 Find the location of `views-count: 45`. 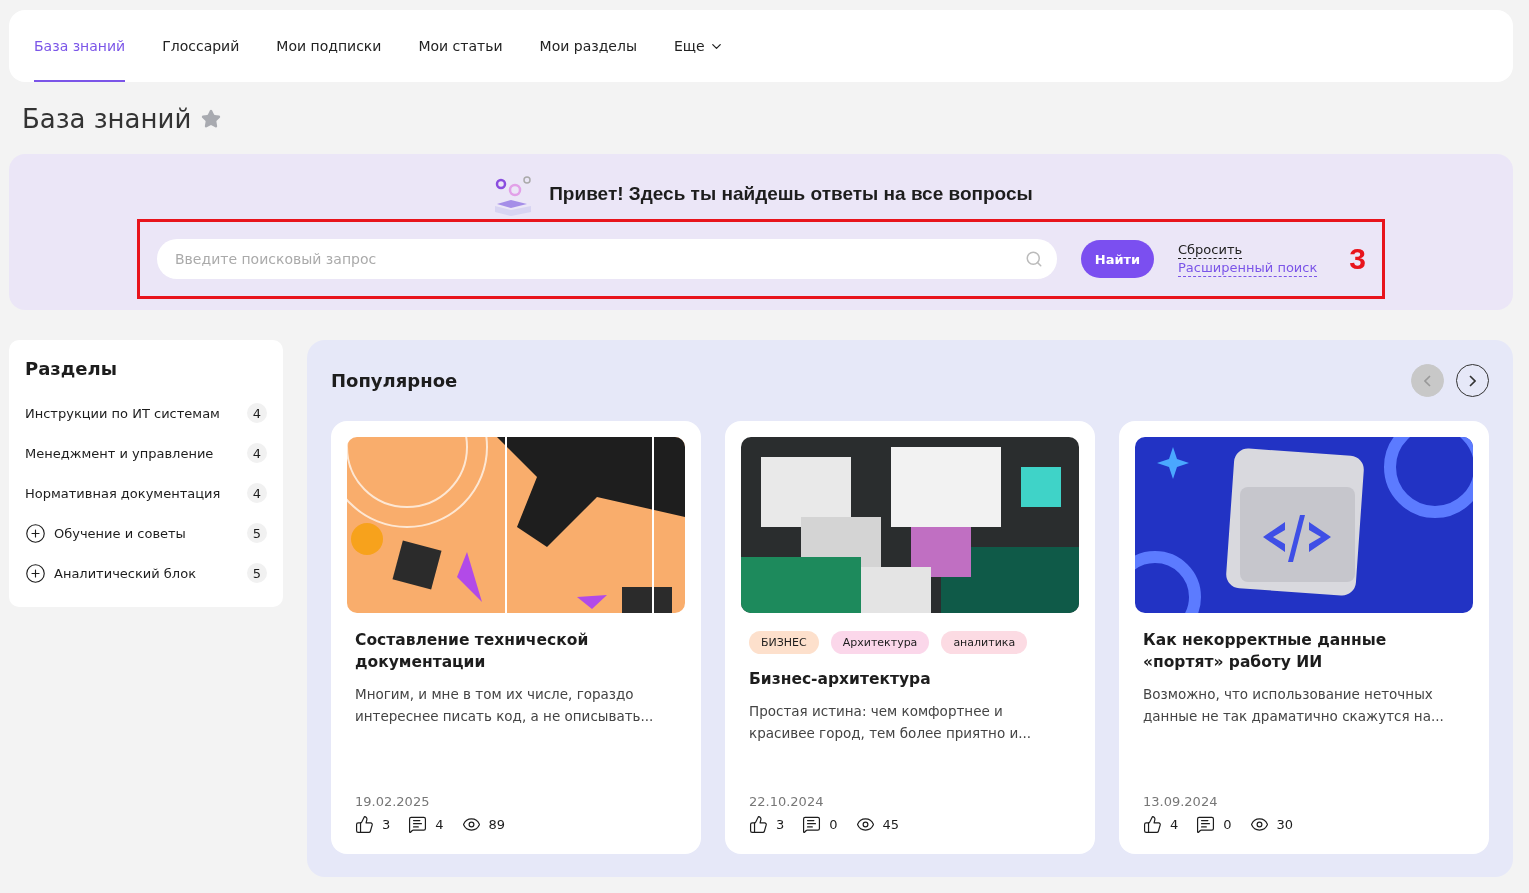

views-count: 45 is located at coordinates (891, 824).